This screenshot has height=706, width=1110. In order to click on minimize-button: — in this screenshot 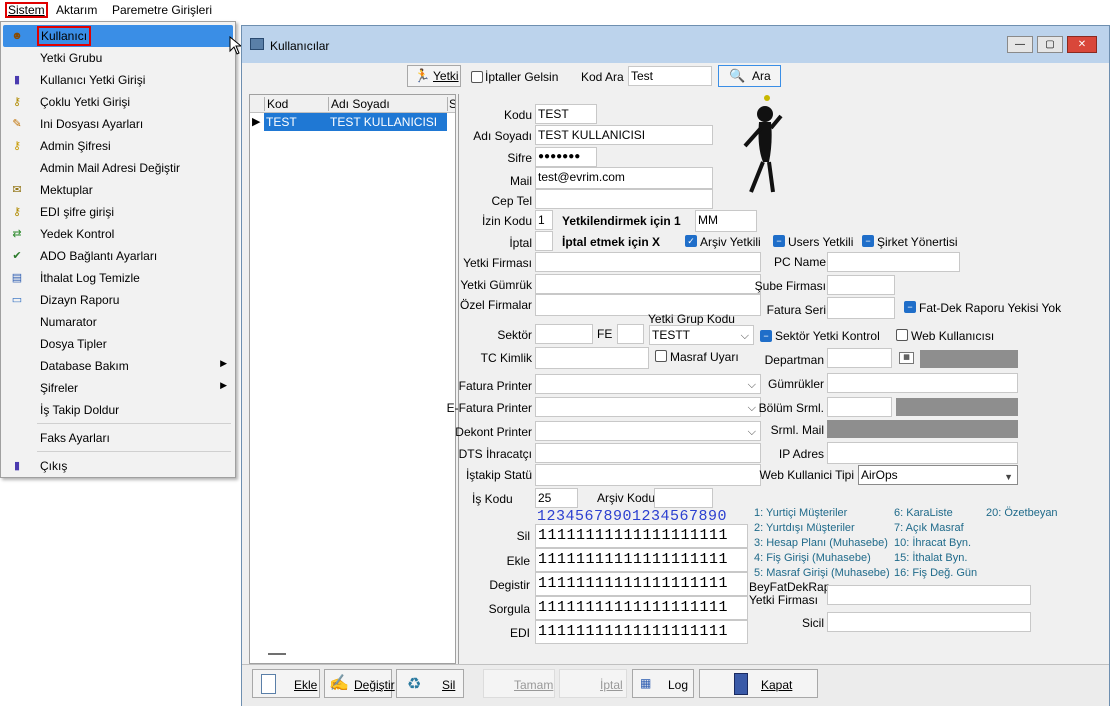, I will do `click(1020, 44)`.